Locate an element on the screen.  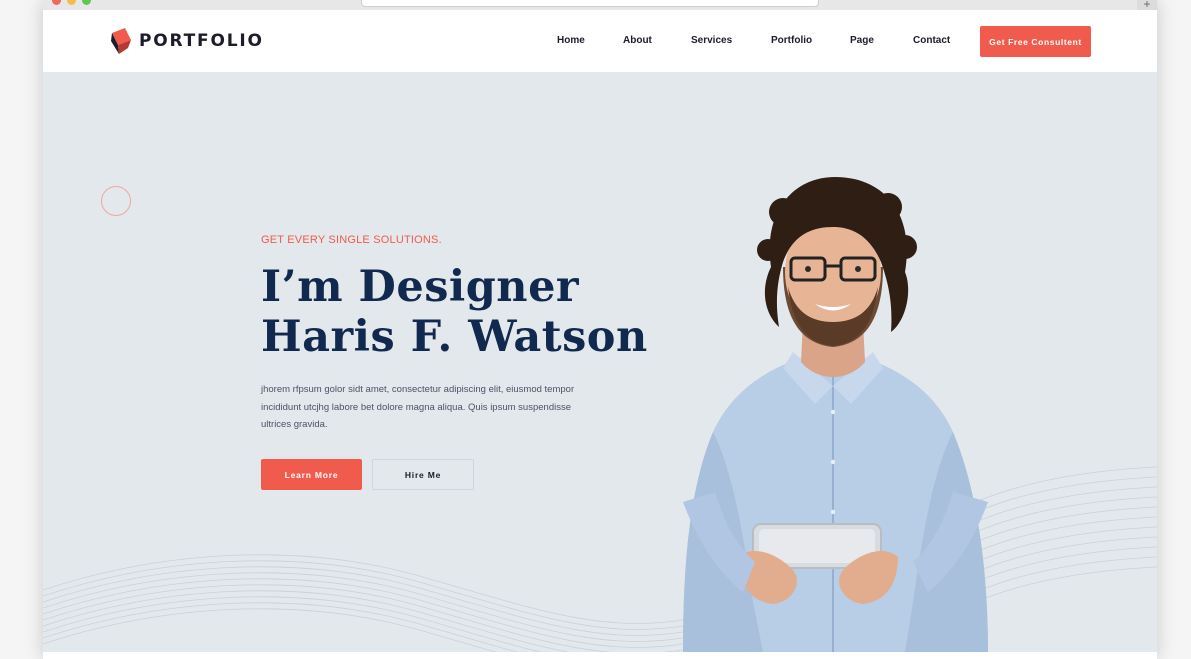
hero-tagline: GET EVERY SINGLE SOLUTIONS. is located at coordinates (351, 240).